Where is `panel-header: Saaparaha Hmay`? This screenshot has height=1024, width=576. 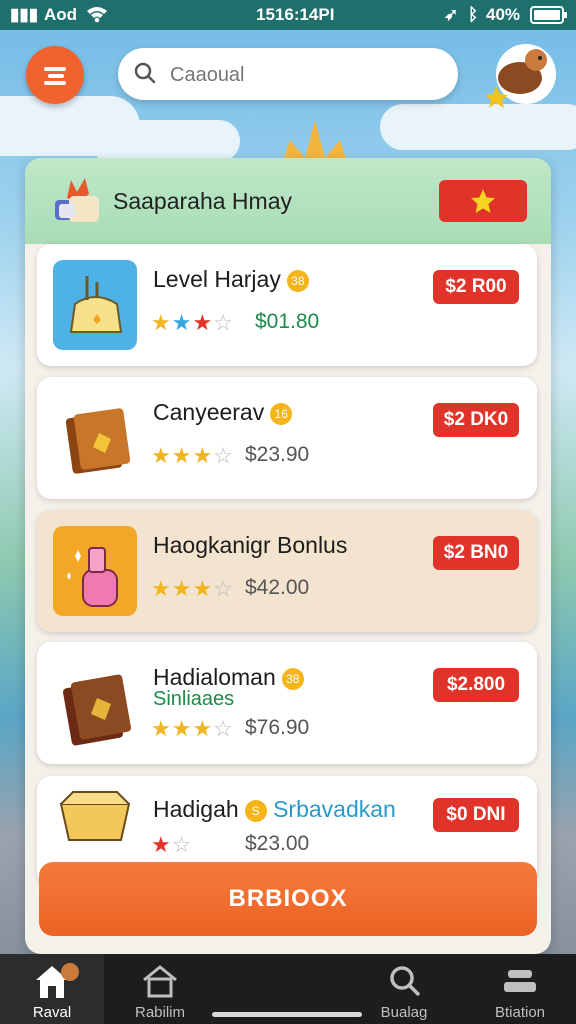 panel-header: Saaparaha Hmay is located at coordinates (288, 201).